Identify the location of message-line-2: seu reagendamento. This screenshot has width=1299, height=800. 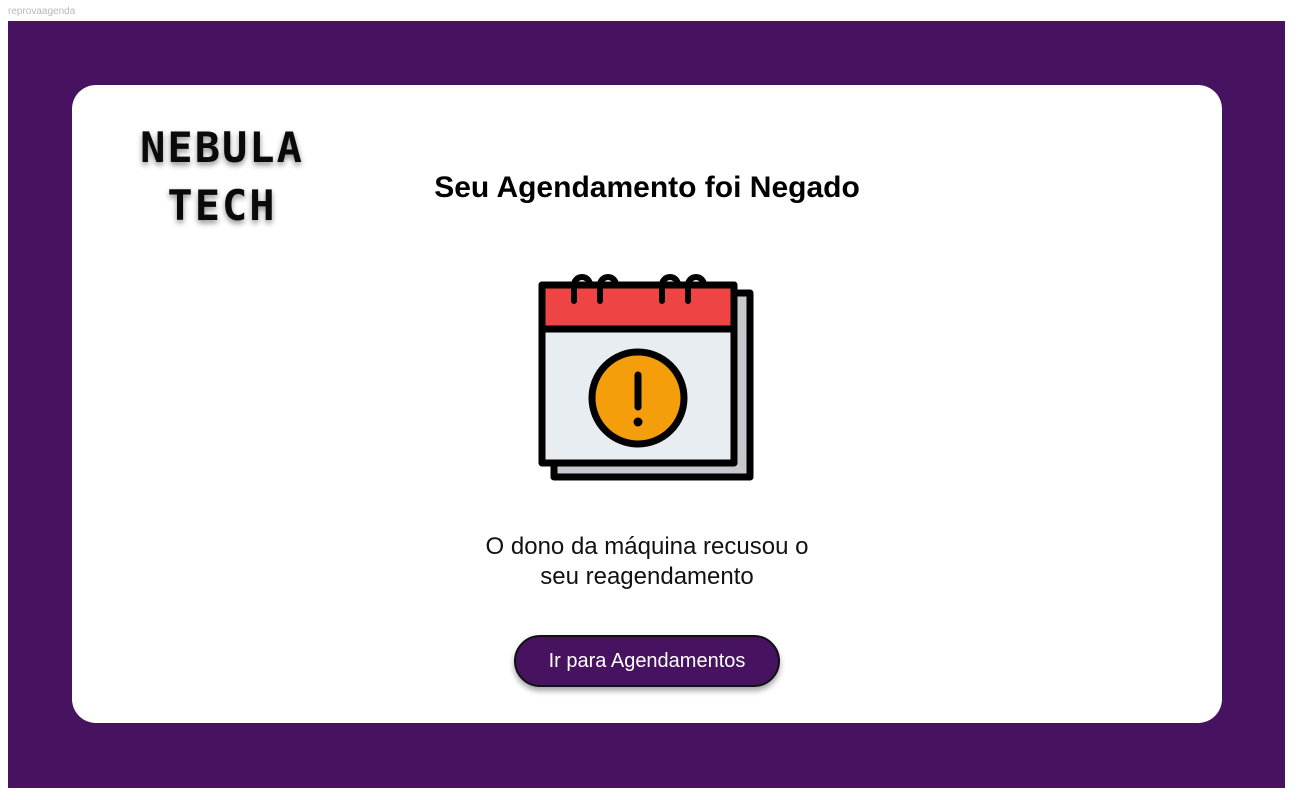
(647, 576).